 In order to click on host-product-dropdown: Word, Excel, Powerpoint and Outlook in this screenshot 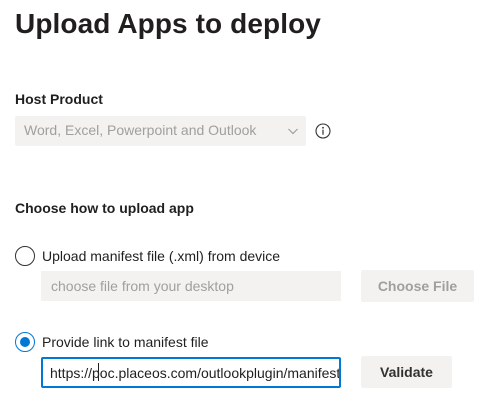, I will do `click(160, 131)`.